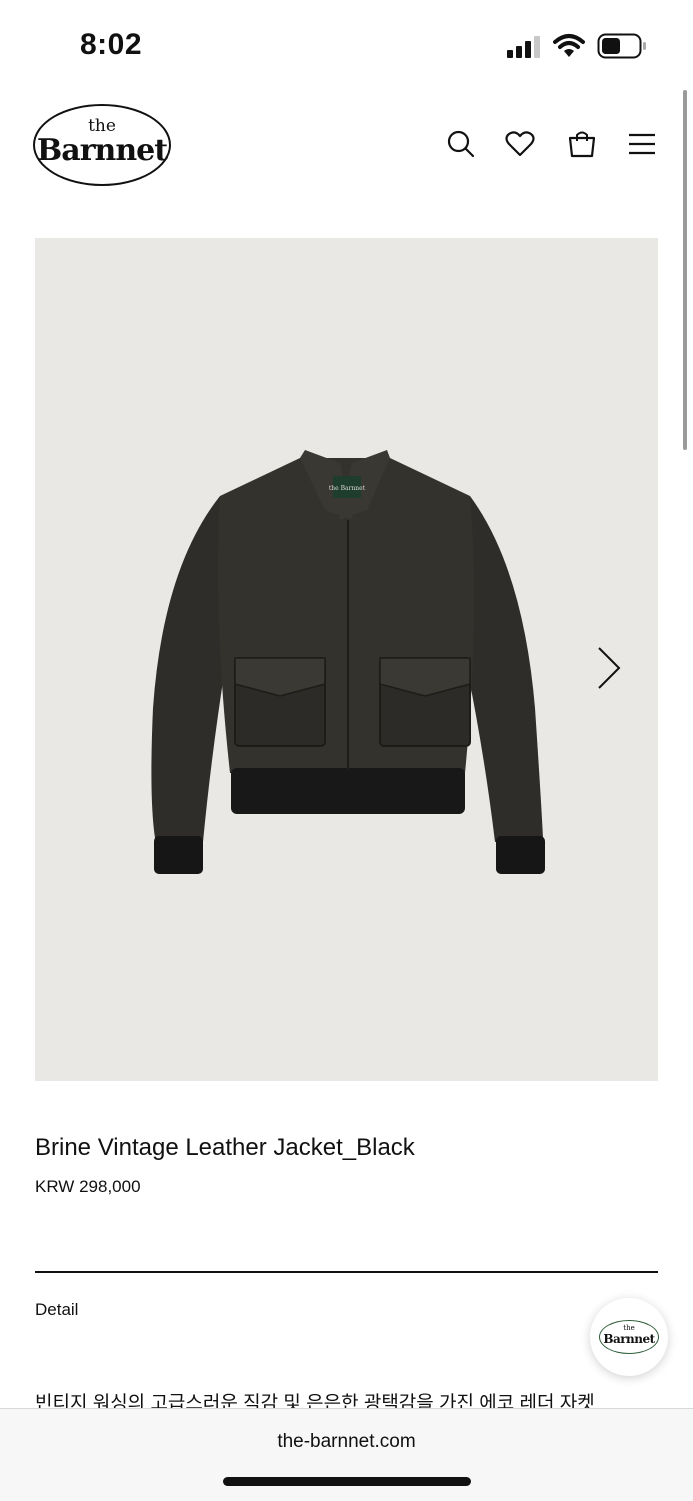 Image resolution: width=693 pixels, height=1501 pixels. I want to click on next-image-arrow, so click(609, 668).